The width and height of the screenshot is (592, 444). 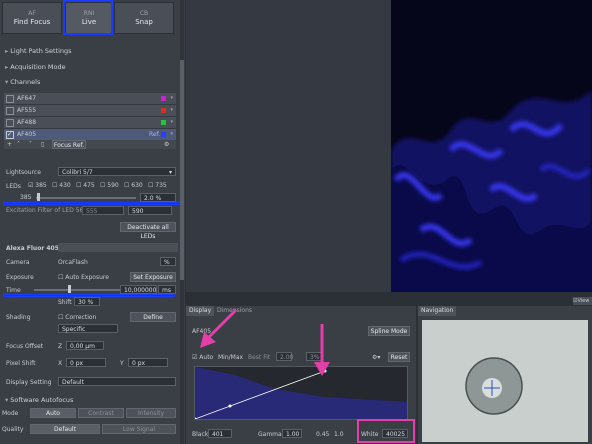 What do you see at coordinates (322, 434) in the screenshot?
I see `gamma-preset-045: 0.45` at bounding box center [322, 434].